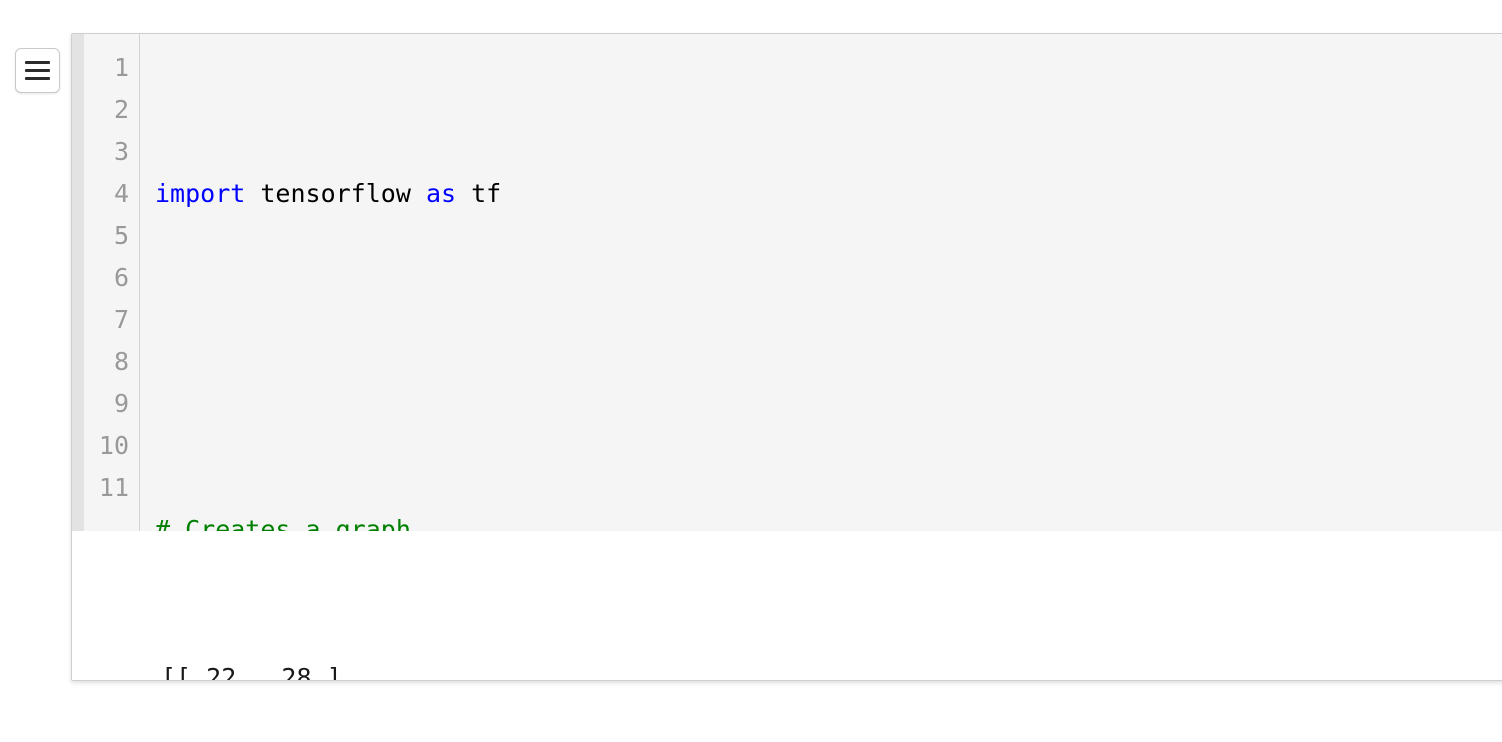 Image resolution: width=1502 pixels, height=742 pixels. I want to click on cell-selection-strip, so click(78, 282).